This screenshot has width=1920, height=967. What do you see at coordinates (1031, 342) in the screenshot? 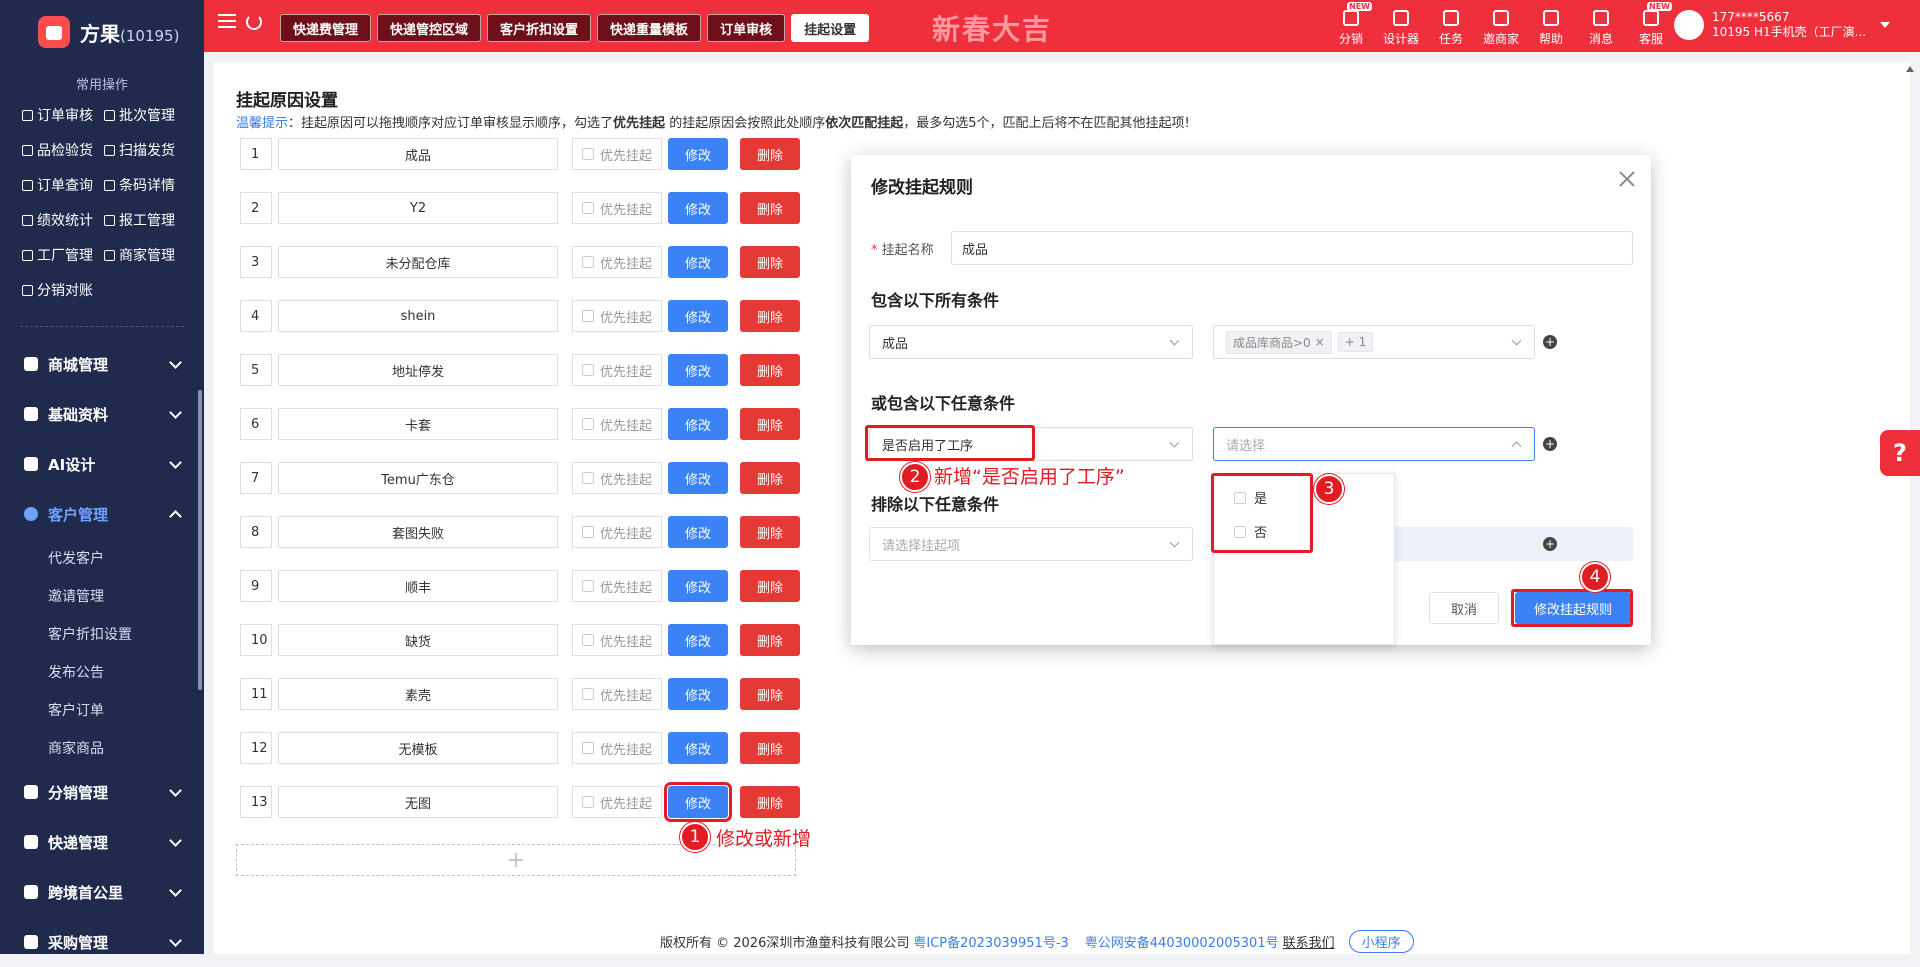
I see `all-condition-select: 成品` at bounding box center [1031, 342].